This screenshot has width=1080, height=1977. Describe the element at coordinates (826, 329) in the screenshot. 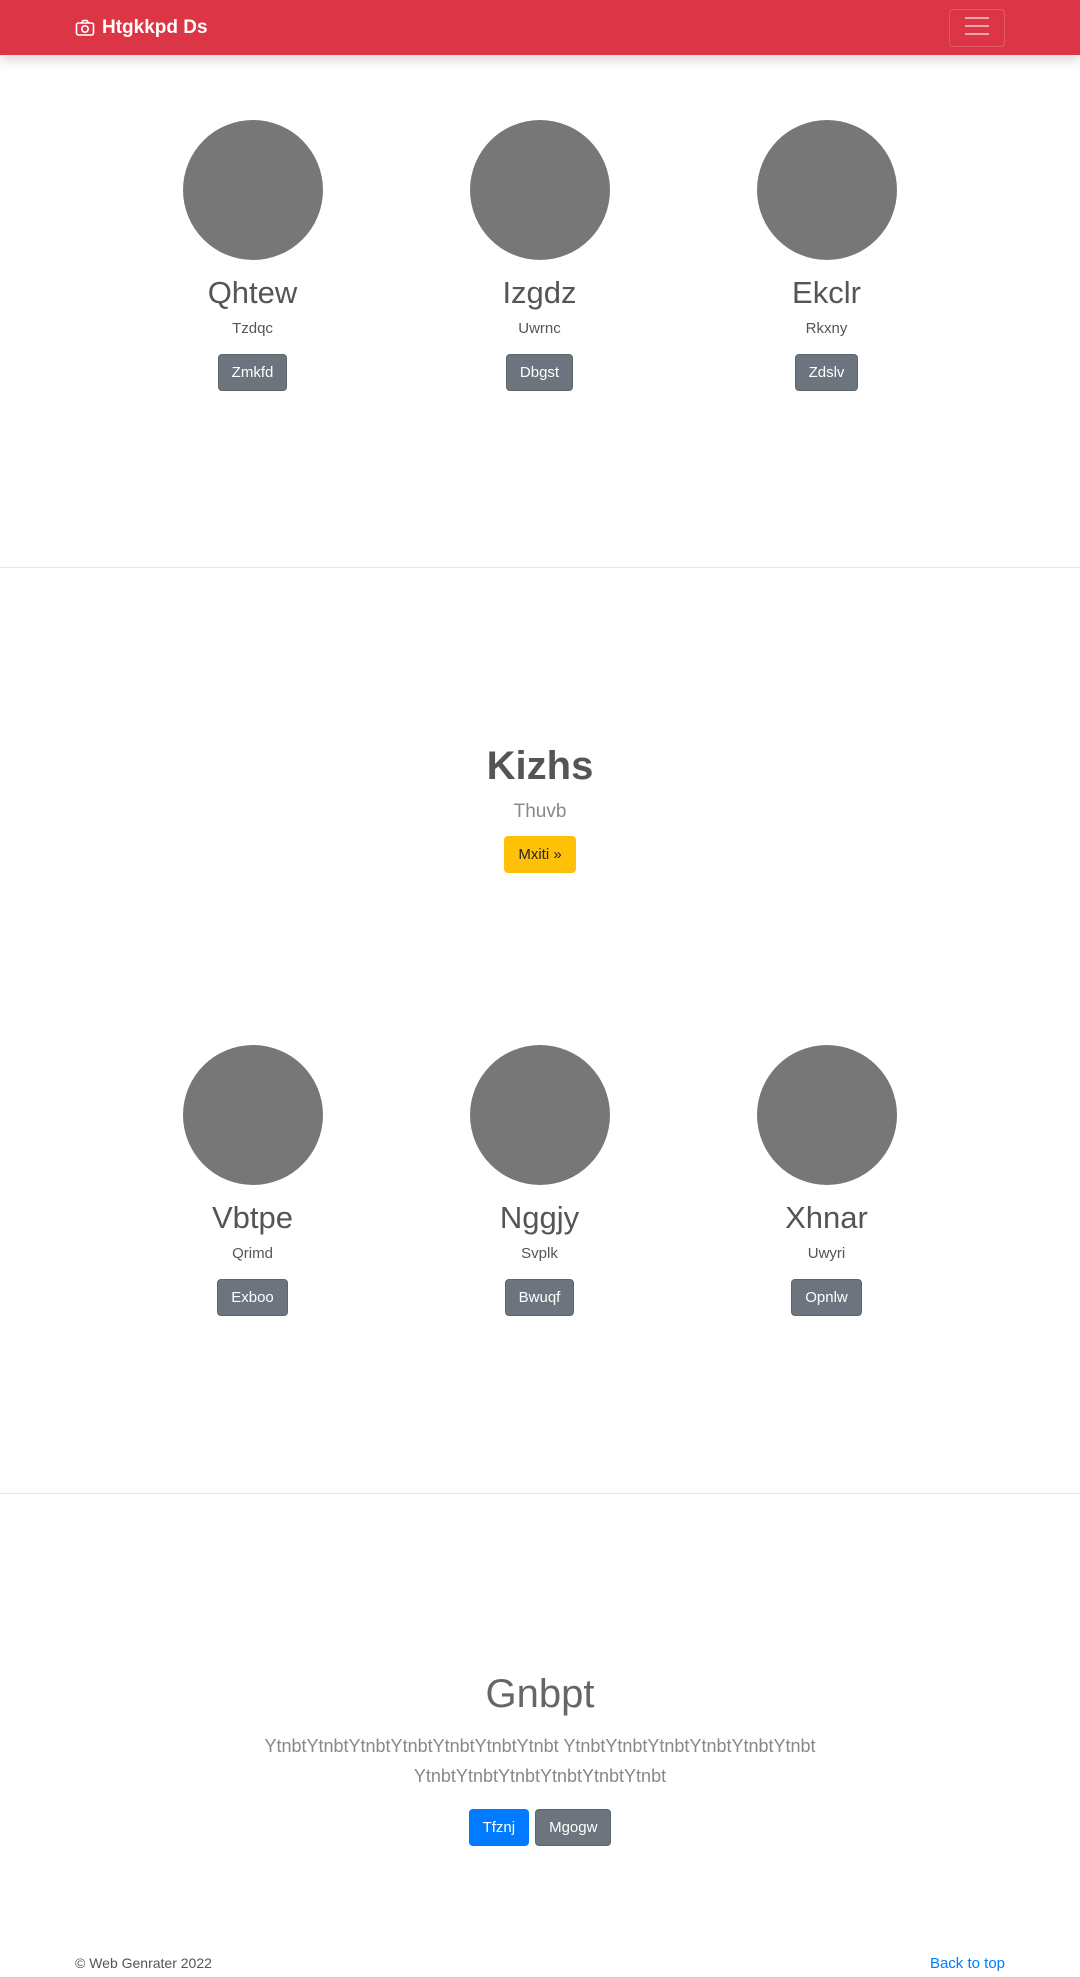

I see `feature-subtitle: Rkxny` at that location.